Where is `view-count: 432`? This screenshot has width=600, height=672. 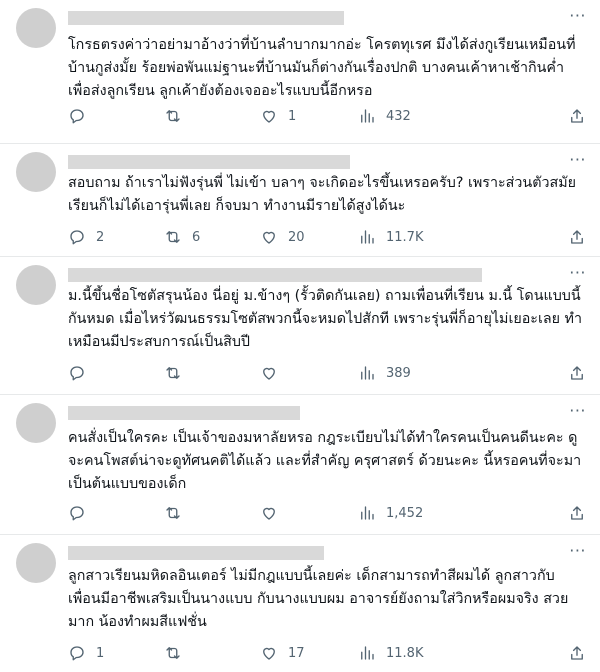
view-count: 432 is located at coordinates (398, 116).